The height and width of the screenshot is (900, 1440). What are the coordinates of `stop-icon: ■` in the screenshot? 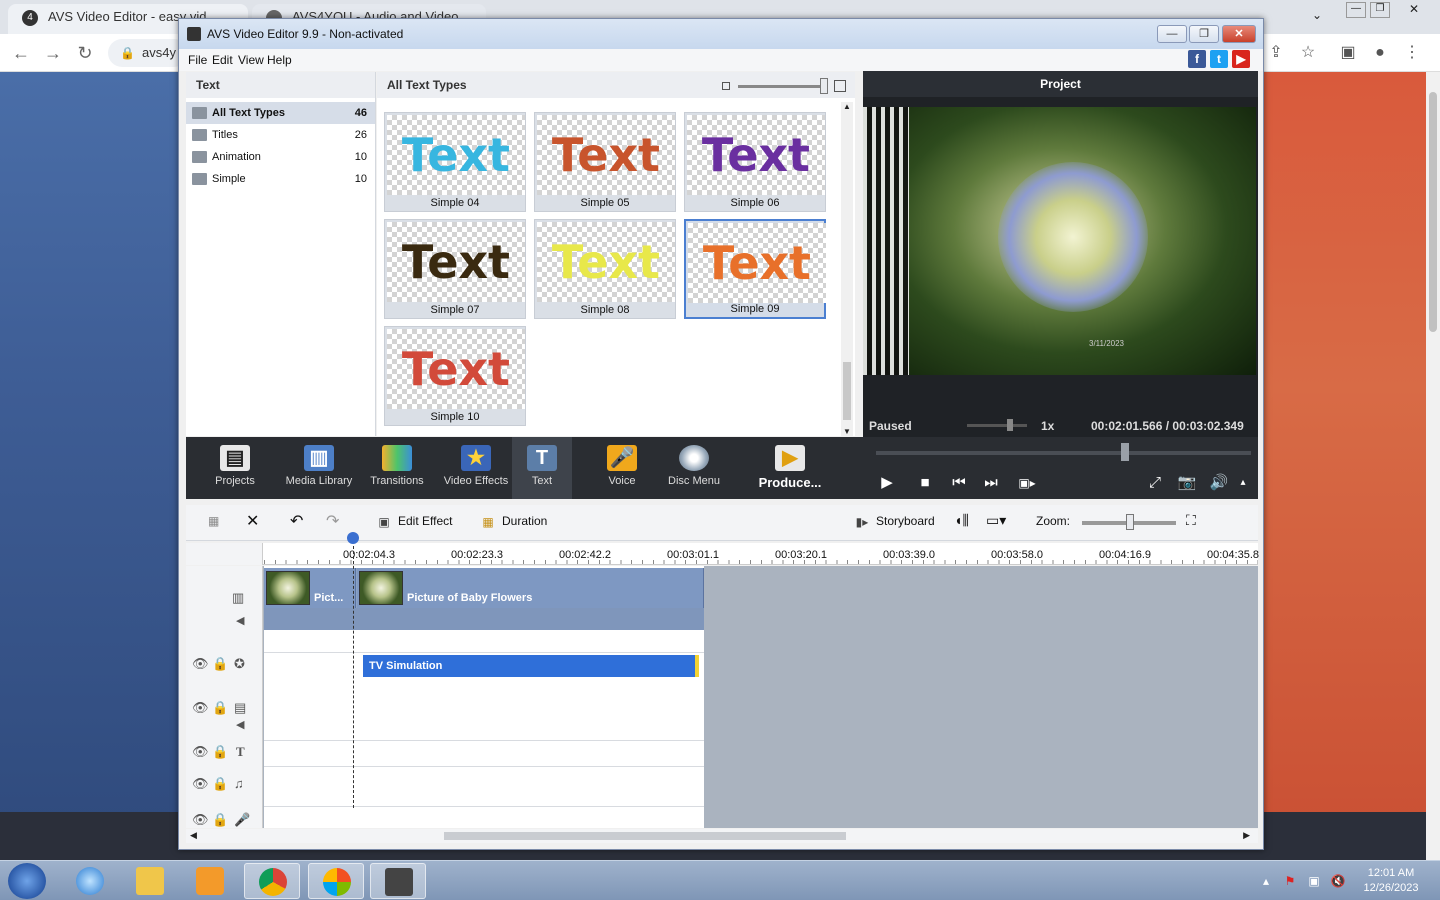 It's located at (925, 483).